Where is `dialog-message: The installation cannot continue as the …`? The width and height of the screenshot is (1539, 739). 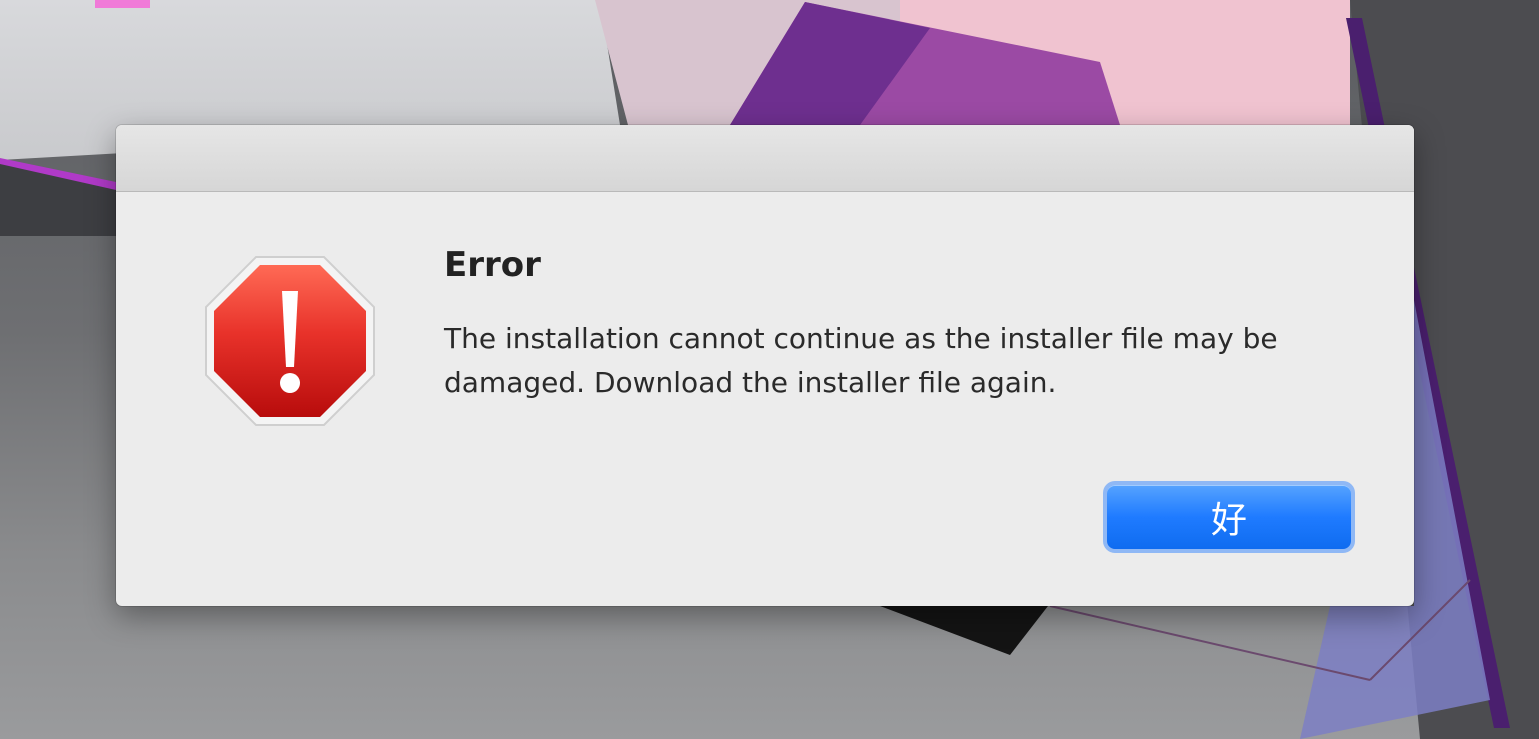
dialog-message: The installation cannot continue as the … is located at coordinates (861, 360).